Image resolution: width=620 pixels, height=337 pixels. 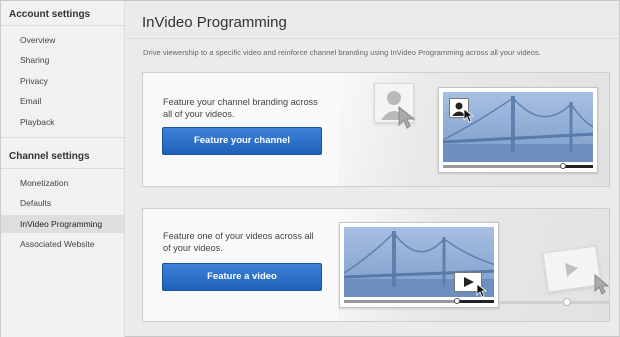 I want to click on video-preview-screen, so click(x=419, y=265).